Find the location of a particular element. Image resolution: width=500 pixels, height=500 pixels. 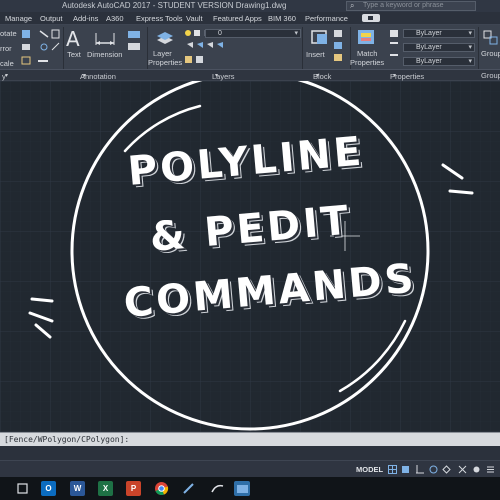

block-small-icons is located at coordinates (339, 48).